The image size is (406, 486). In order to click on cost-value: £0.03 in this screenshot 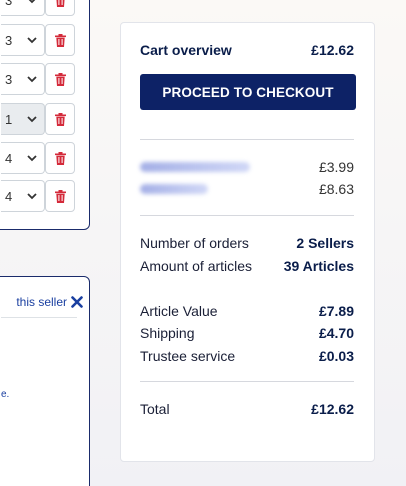, I will do `click(336, 356)`.